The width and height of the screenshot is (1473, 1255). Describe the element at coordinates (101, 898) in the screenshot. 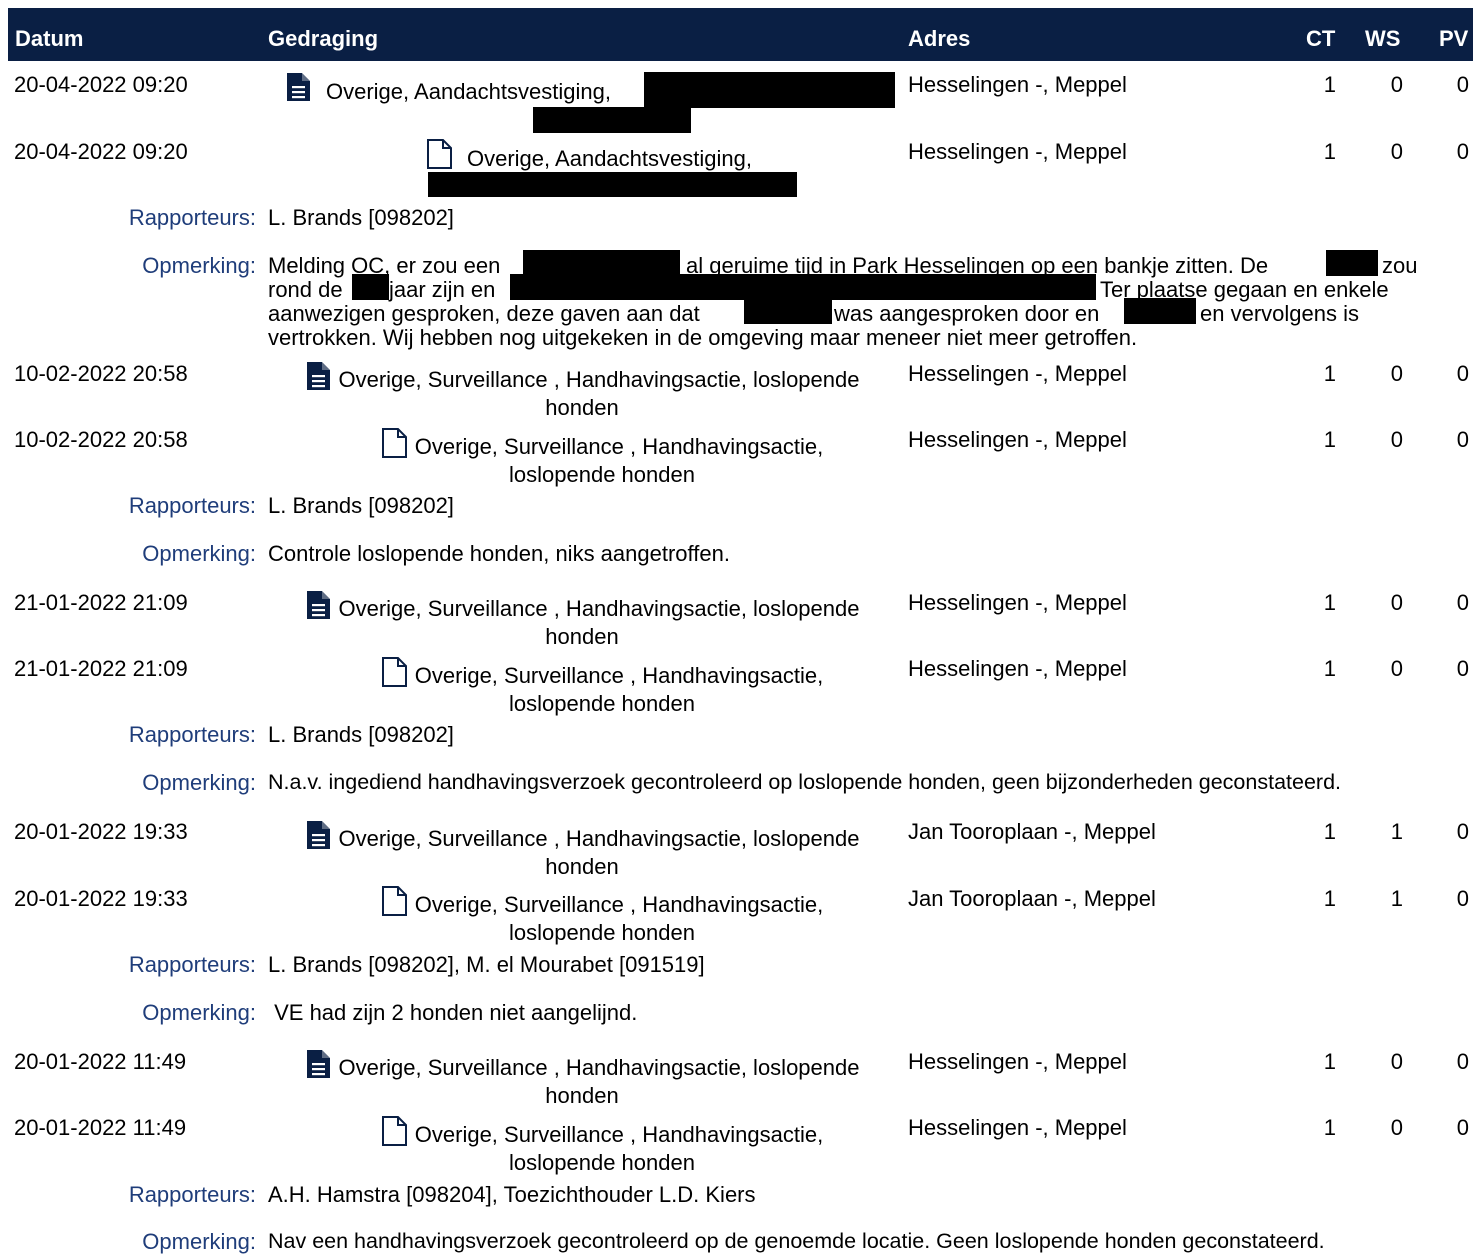

I see `datum-cell: 20-01-2022 19:33` at that location.